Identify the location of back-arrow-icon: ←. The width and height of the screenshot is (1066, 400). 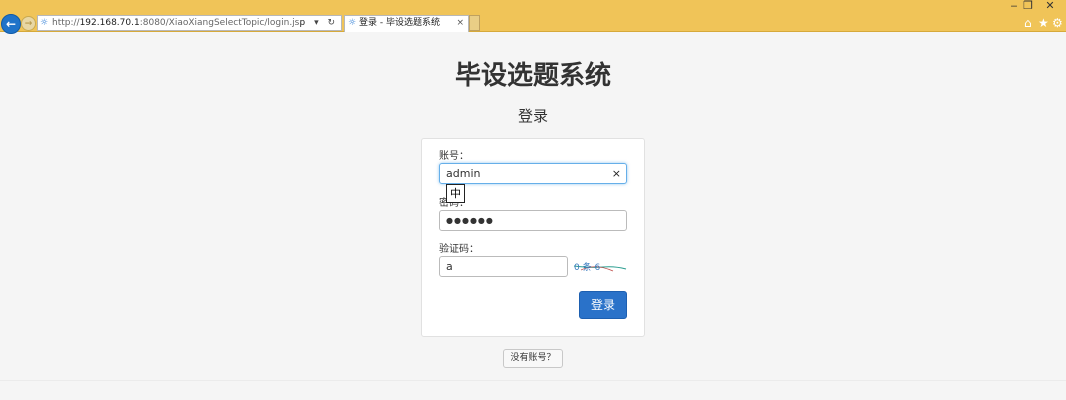
(11, 24).